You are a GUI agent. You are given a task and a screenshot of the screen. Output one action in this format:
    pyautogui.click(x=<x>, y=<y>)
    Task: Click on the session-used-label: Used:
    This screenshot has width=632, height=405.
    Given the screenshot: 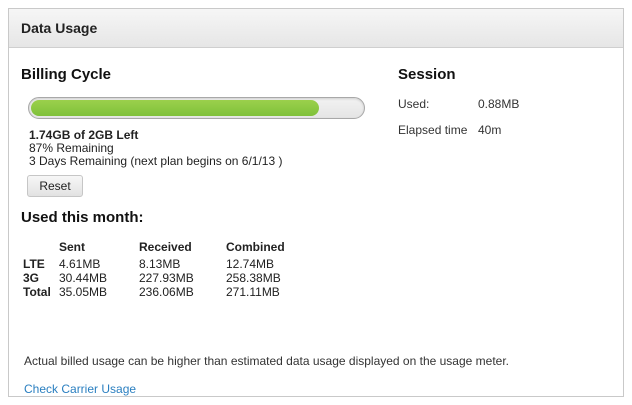 What is the action you would take?
    pyautogui.click(x=414, y=104)
    